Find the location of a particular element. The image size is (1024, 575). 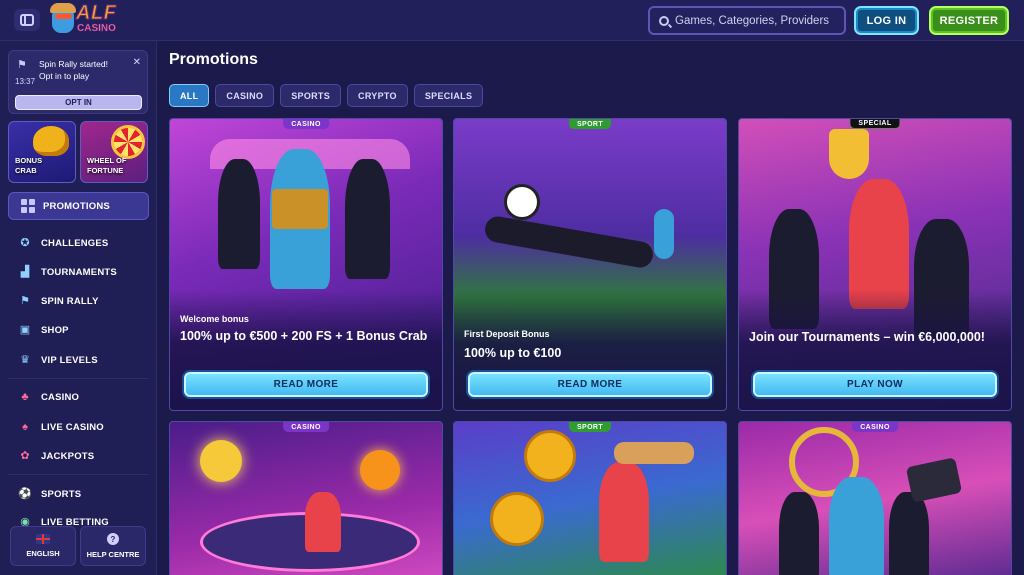

sidebar-item-label: PROMOTIONS is located at coordinates (76, 206).